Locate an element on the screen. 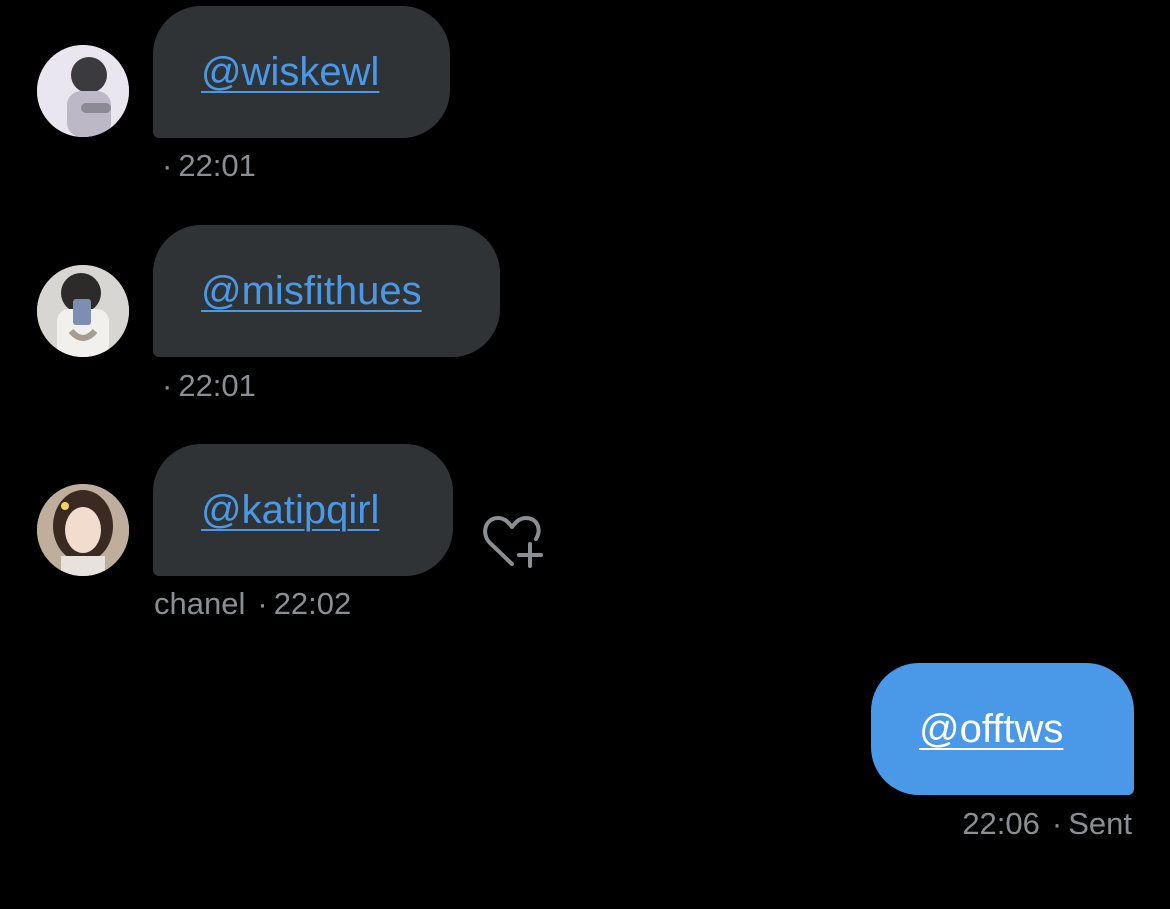 This screenshot has width=1170, height=909. message-bubble: @misfithues is located at coordinates (326, 291).